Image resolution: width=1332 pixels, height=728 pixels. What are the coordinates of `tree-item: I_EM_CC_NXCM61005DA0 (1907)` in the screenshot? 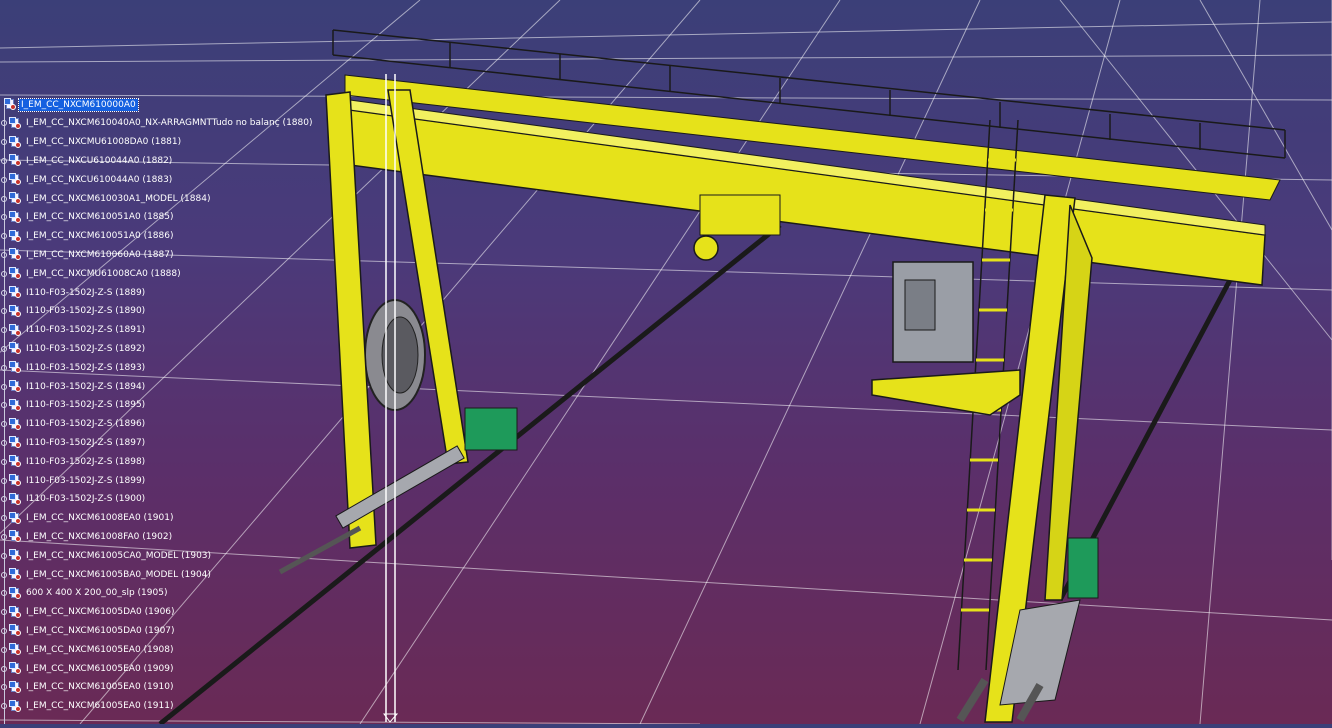 It's located at (88, 630).